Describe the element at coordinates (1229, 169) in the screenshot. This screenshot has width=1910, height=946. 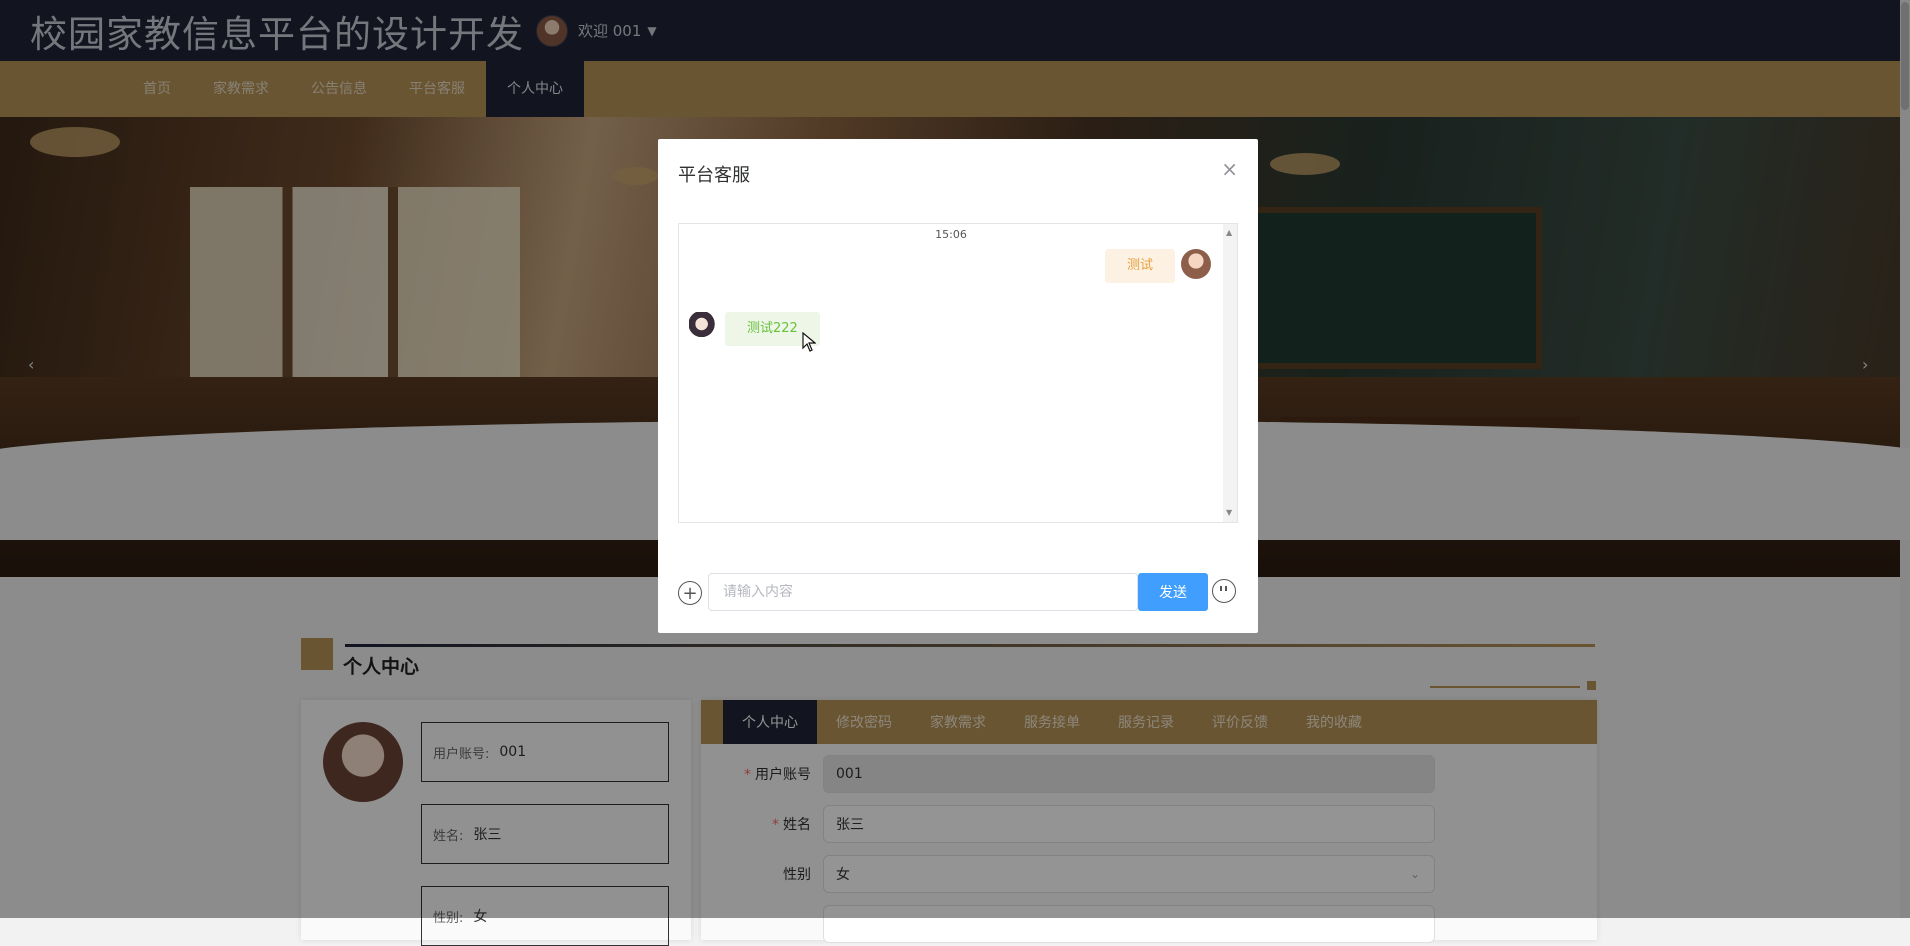
I see `close-icon: ×` at that location.